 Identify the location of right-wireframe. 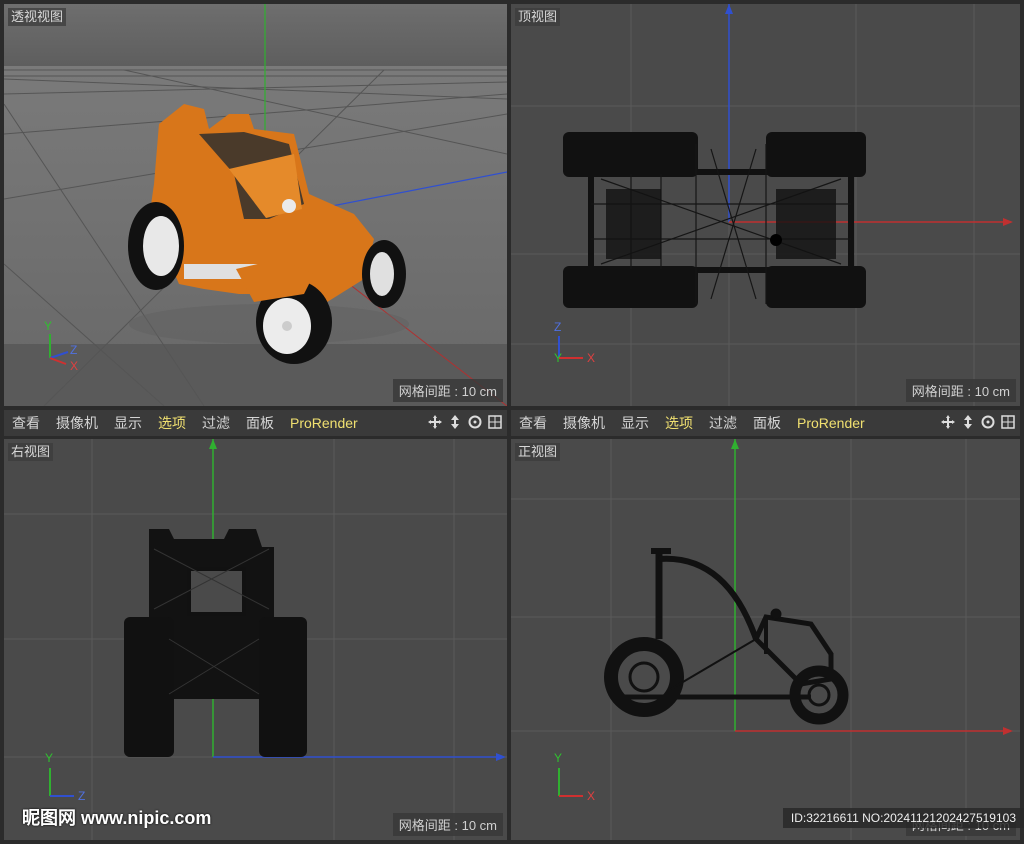
(215, 643).